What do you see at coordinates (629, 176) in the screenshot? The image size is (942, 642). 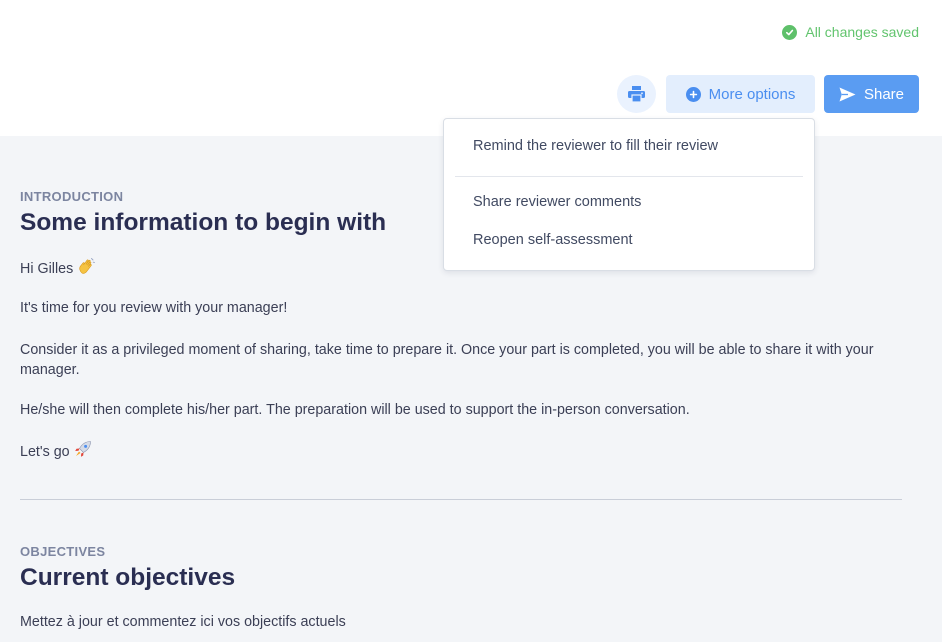 I see `menu-divider` at bounding box center [629, 176].